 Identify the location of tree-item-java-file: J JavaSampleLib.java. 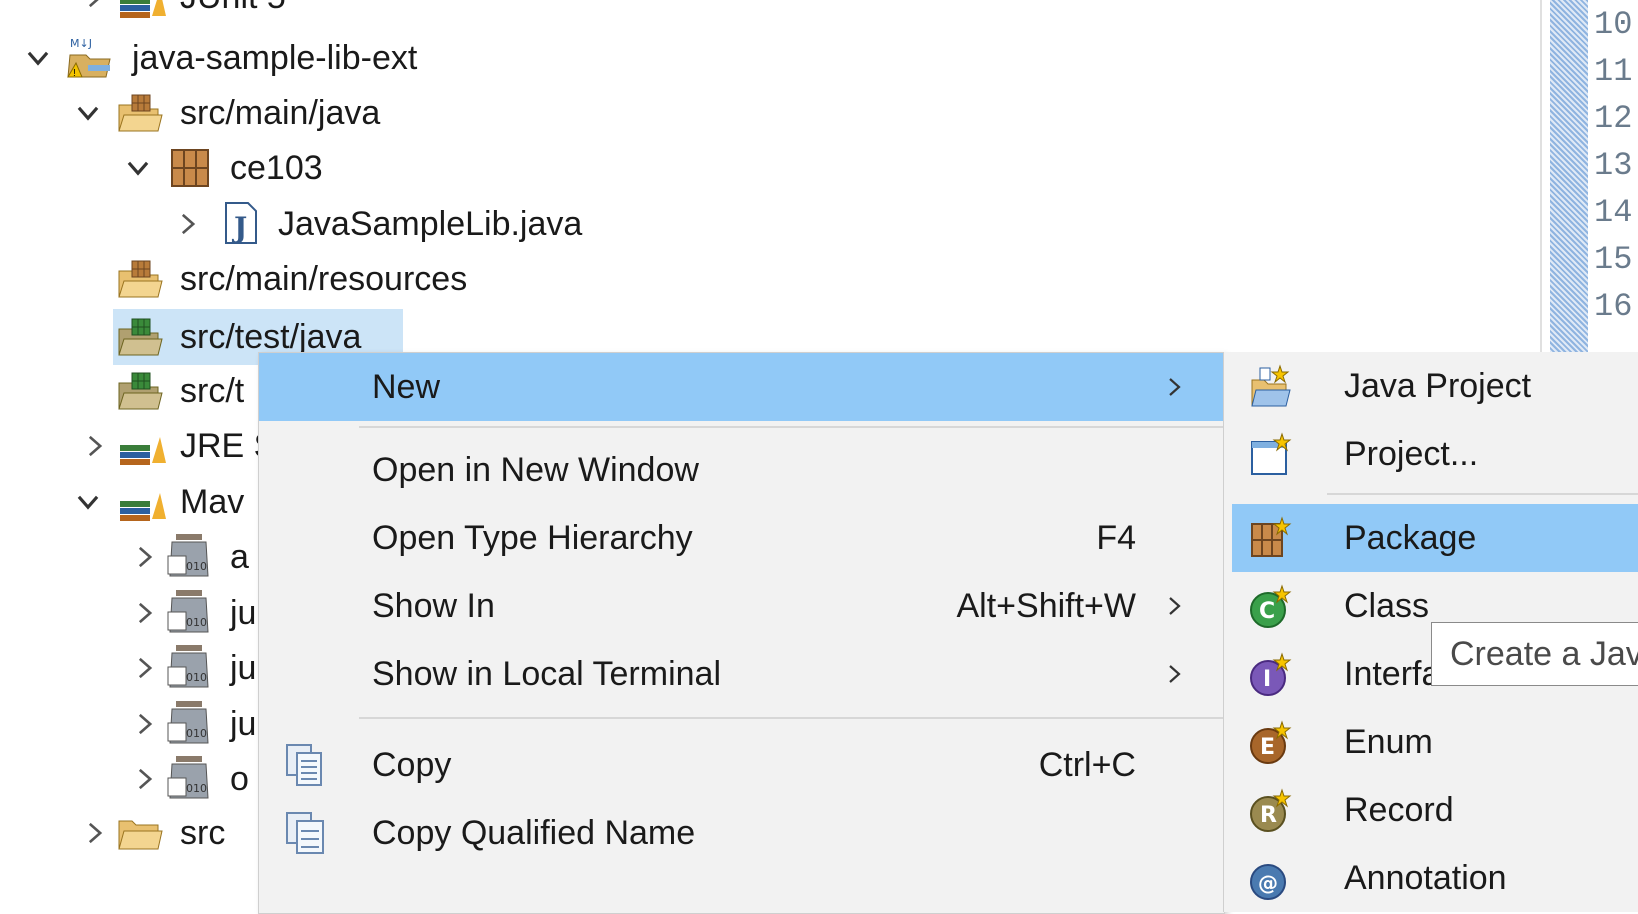
(470, 224).